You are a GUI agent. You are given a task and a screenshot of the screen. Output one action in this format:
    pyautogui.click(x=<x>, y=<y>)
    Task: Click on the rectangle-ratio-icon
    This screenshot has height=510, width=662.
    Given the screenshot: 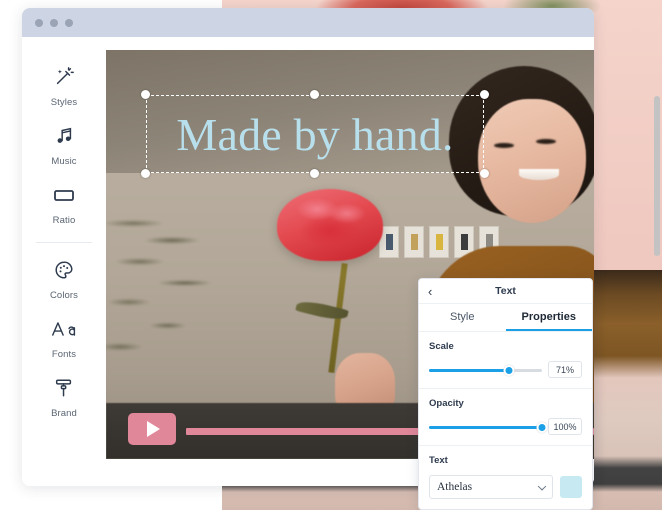 What is the action you would take?
    pyautogui.click(x=64, y=195)
    